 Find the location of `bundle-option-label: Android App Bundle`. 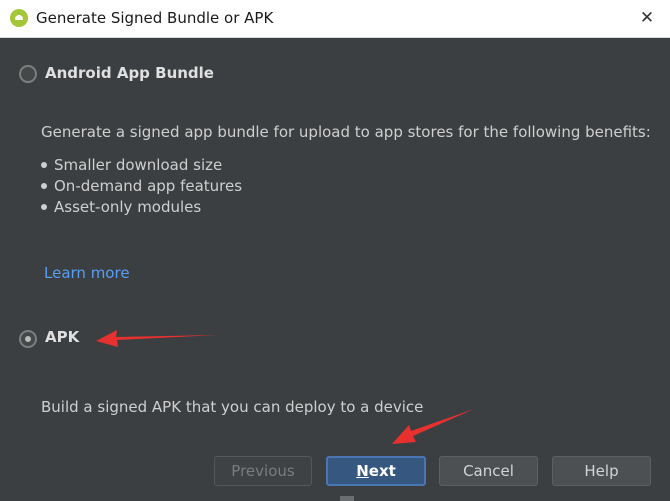

bundle-option-label: Android App Bundle is located at coordinates (129, 73).